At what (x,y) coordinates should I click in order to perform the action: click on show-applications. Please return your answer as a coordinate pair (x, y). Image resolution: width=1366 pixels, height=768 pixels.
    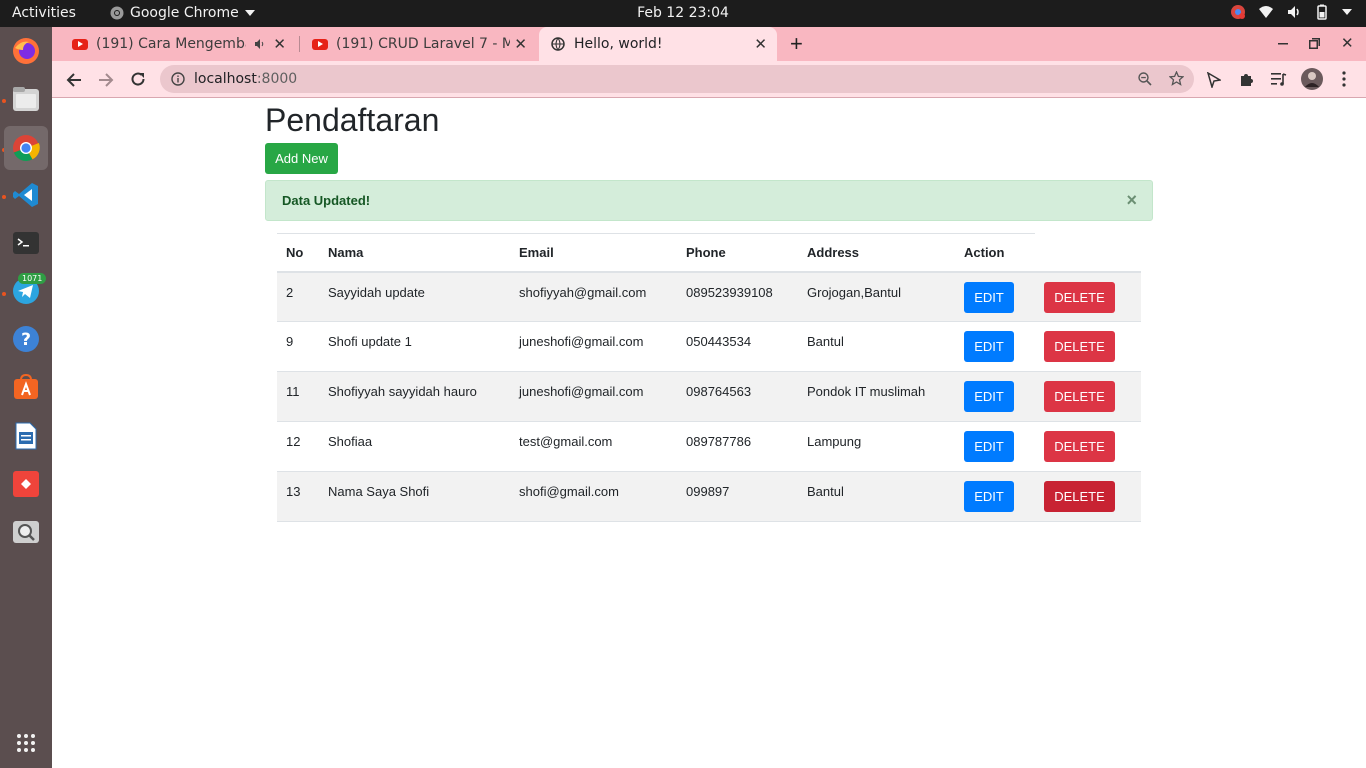
    Looking at the image, I should click on (26, 743).